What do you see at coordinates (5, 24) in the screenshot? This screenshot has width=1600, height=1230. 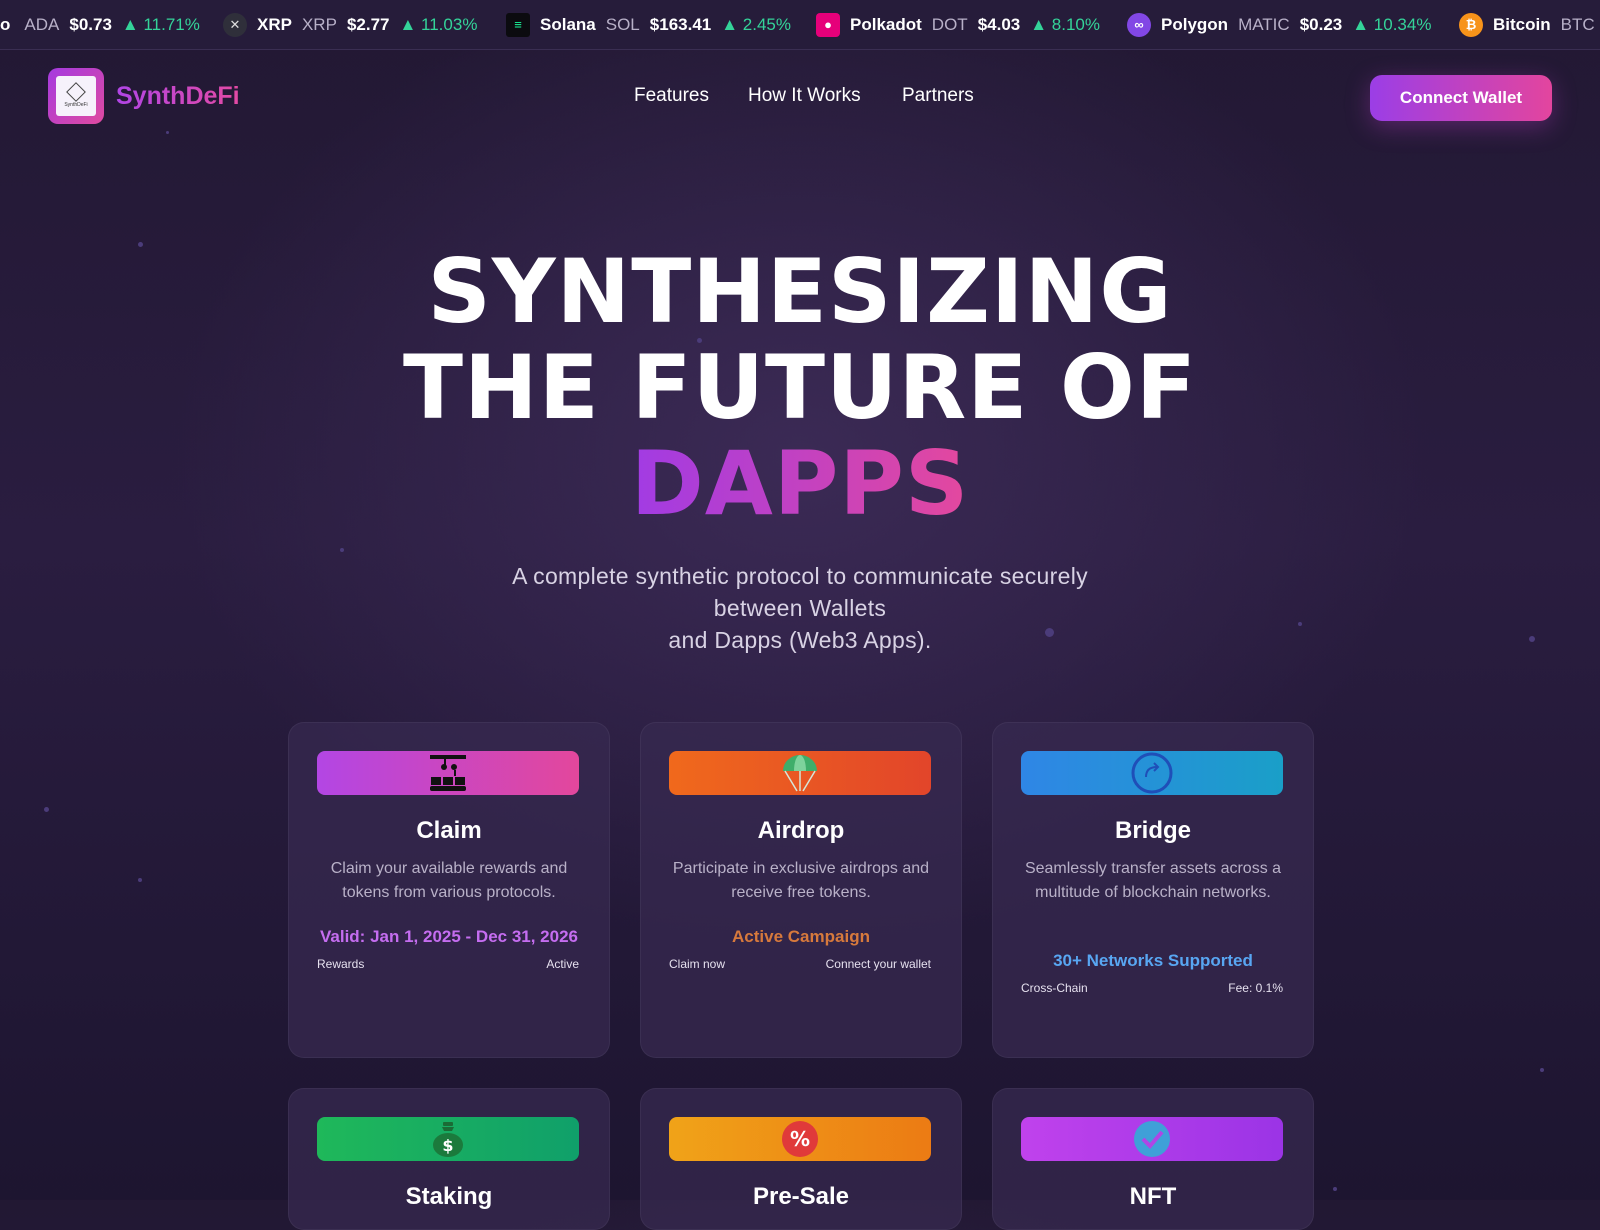 I see `ticker-coin-name: o` at bounding box center [5, 24].